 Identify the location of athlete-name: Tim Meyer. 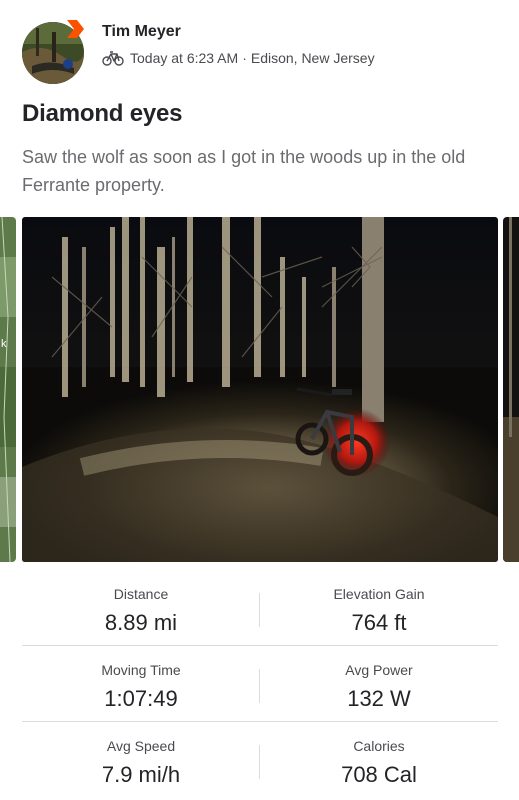
(141, 32).